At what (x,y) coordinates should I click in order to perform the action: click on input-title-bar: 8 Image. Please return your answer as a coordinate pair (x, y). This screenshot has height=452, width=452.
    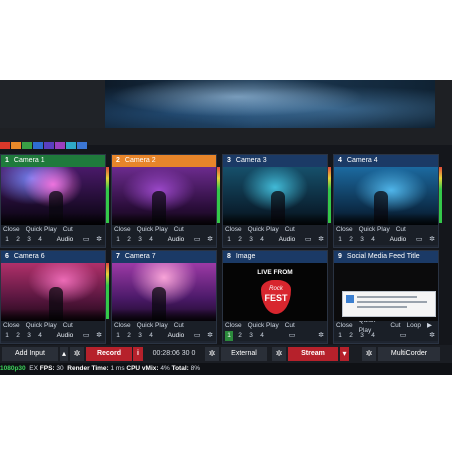
    Looking at the image, I should click on (275, 257).